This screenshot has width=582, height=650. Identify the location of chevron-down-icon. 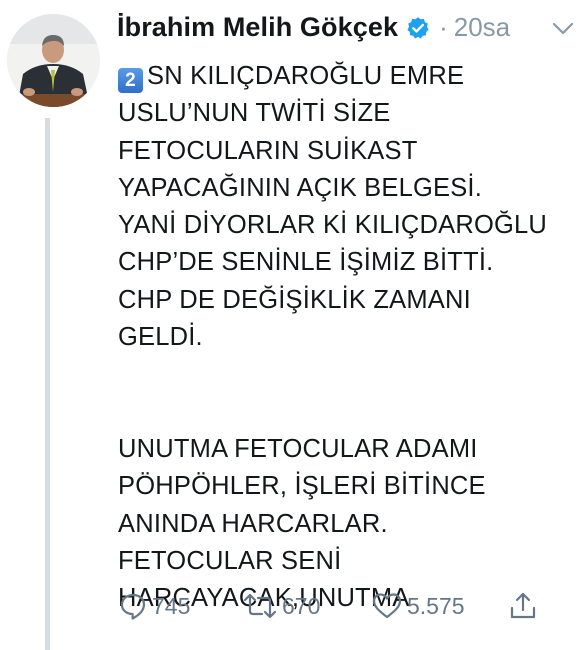
(563, 29).